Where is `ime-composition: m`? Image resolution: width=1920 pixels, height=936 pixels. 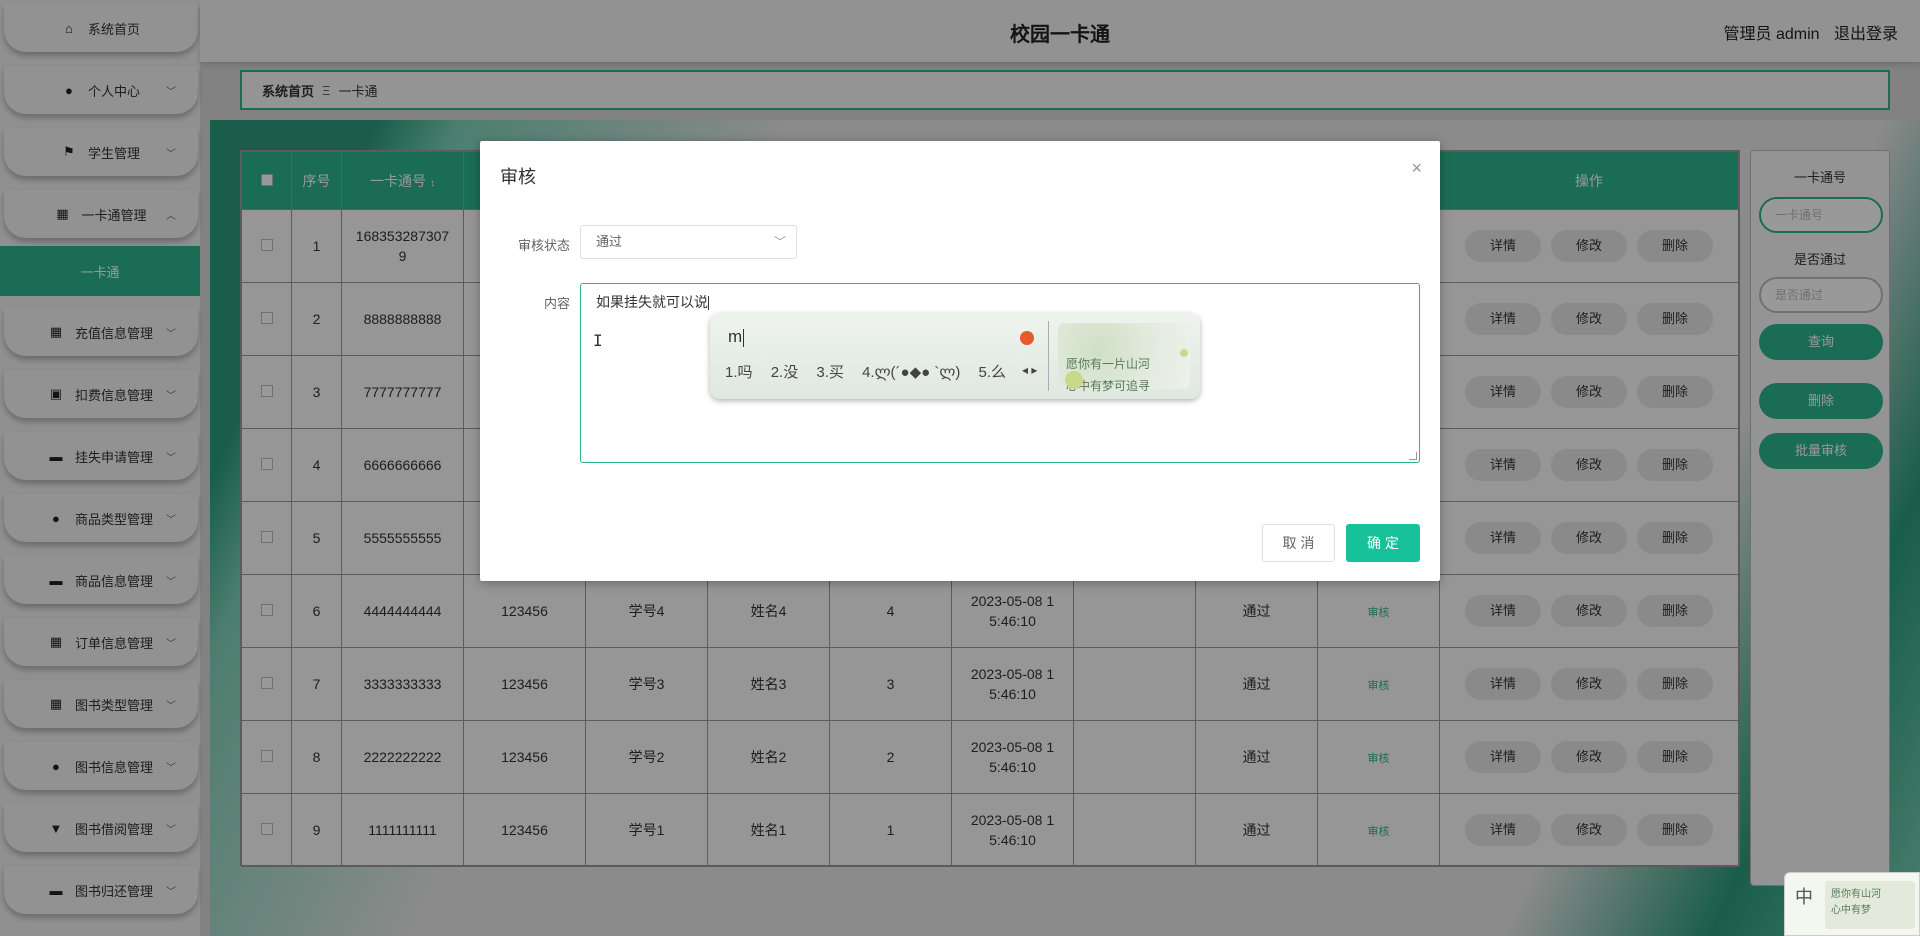
ime-composition: m is located at coordinates (736, 337).